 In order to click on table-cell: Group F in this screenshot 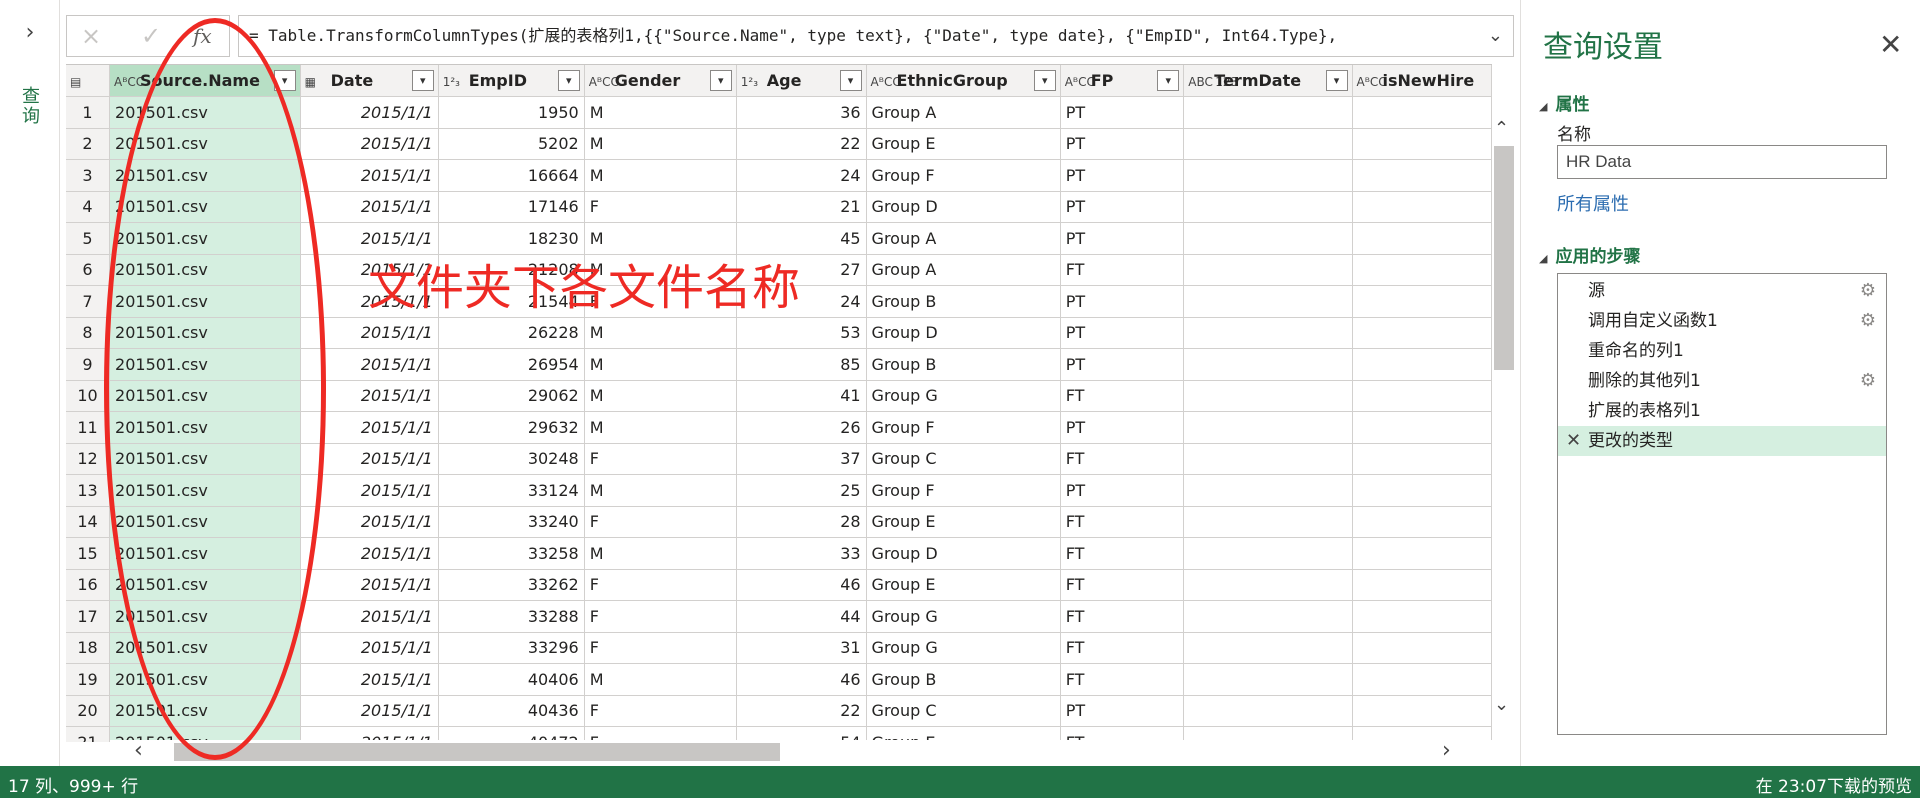, I will do `click(963, 427)`.